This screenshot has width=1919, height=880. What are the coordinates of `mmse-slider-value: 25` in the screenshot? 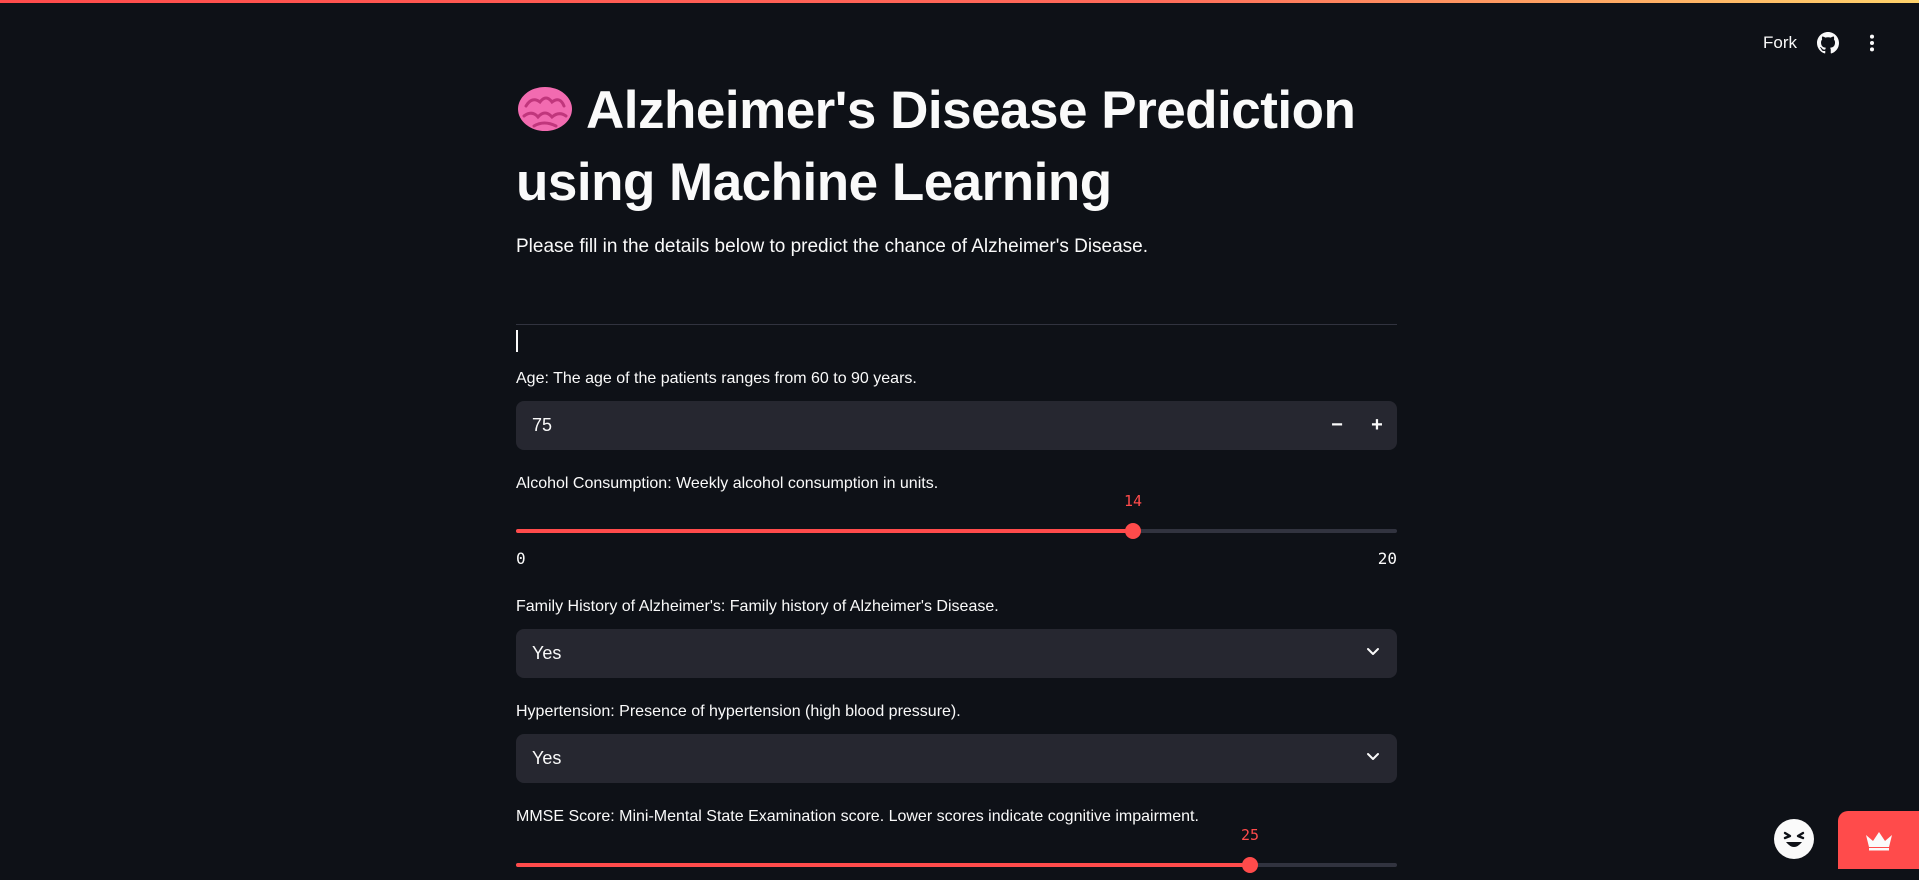 It's located at (1250, 835).